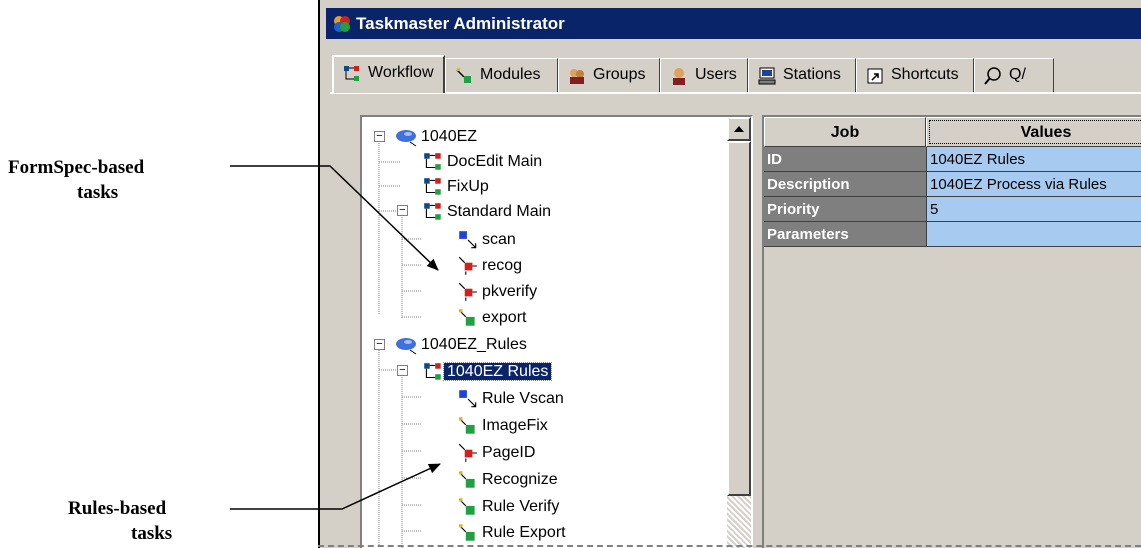 This screenshot has width=1141, height=548. What do you see at coordinates (739, 522) in the screenshot?
I see `scroll-track` at bounding box center [739, 522].